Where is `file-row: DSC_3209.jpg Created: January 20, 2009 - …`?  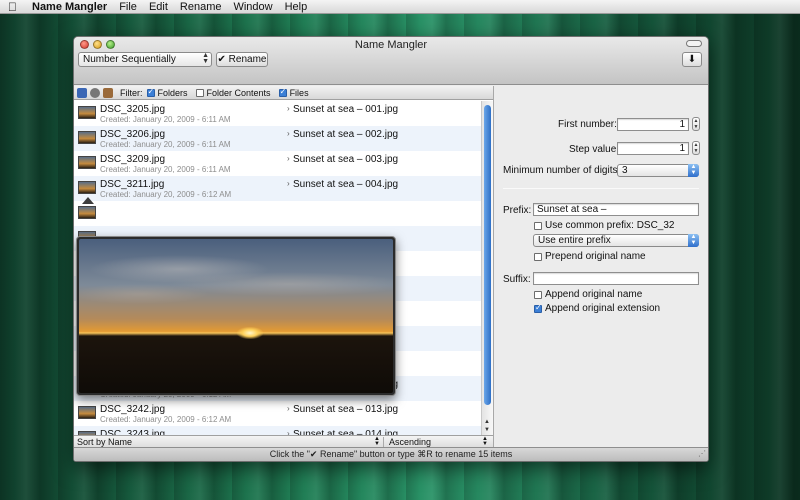 file-row: DSC_3209.jpg Created: January 20, 2009 - … is located at coordinates (278, 163).